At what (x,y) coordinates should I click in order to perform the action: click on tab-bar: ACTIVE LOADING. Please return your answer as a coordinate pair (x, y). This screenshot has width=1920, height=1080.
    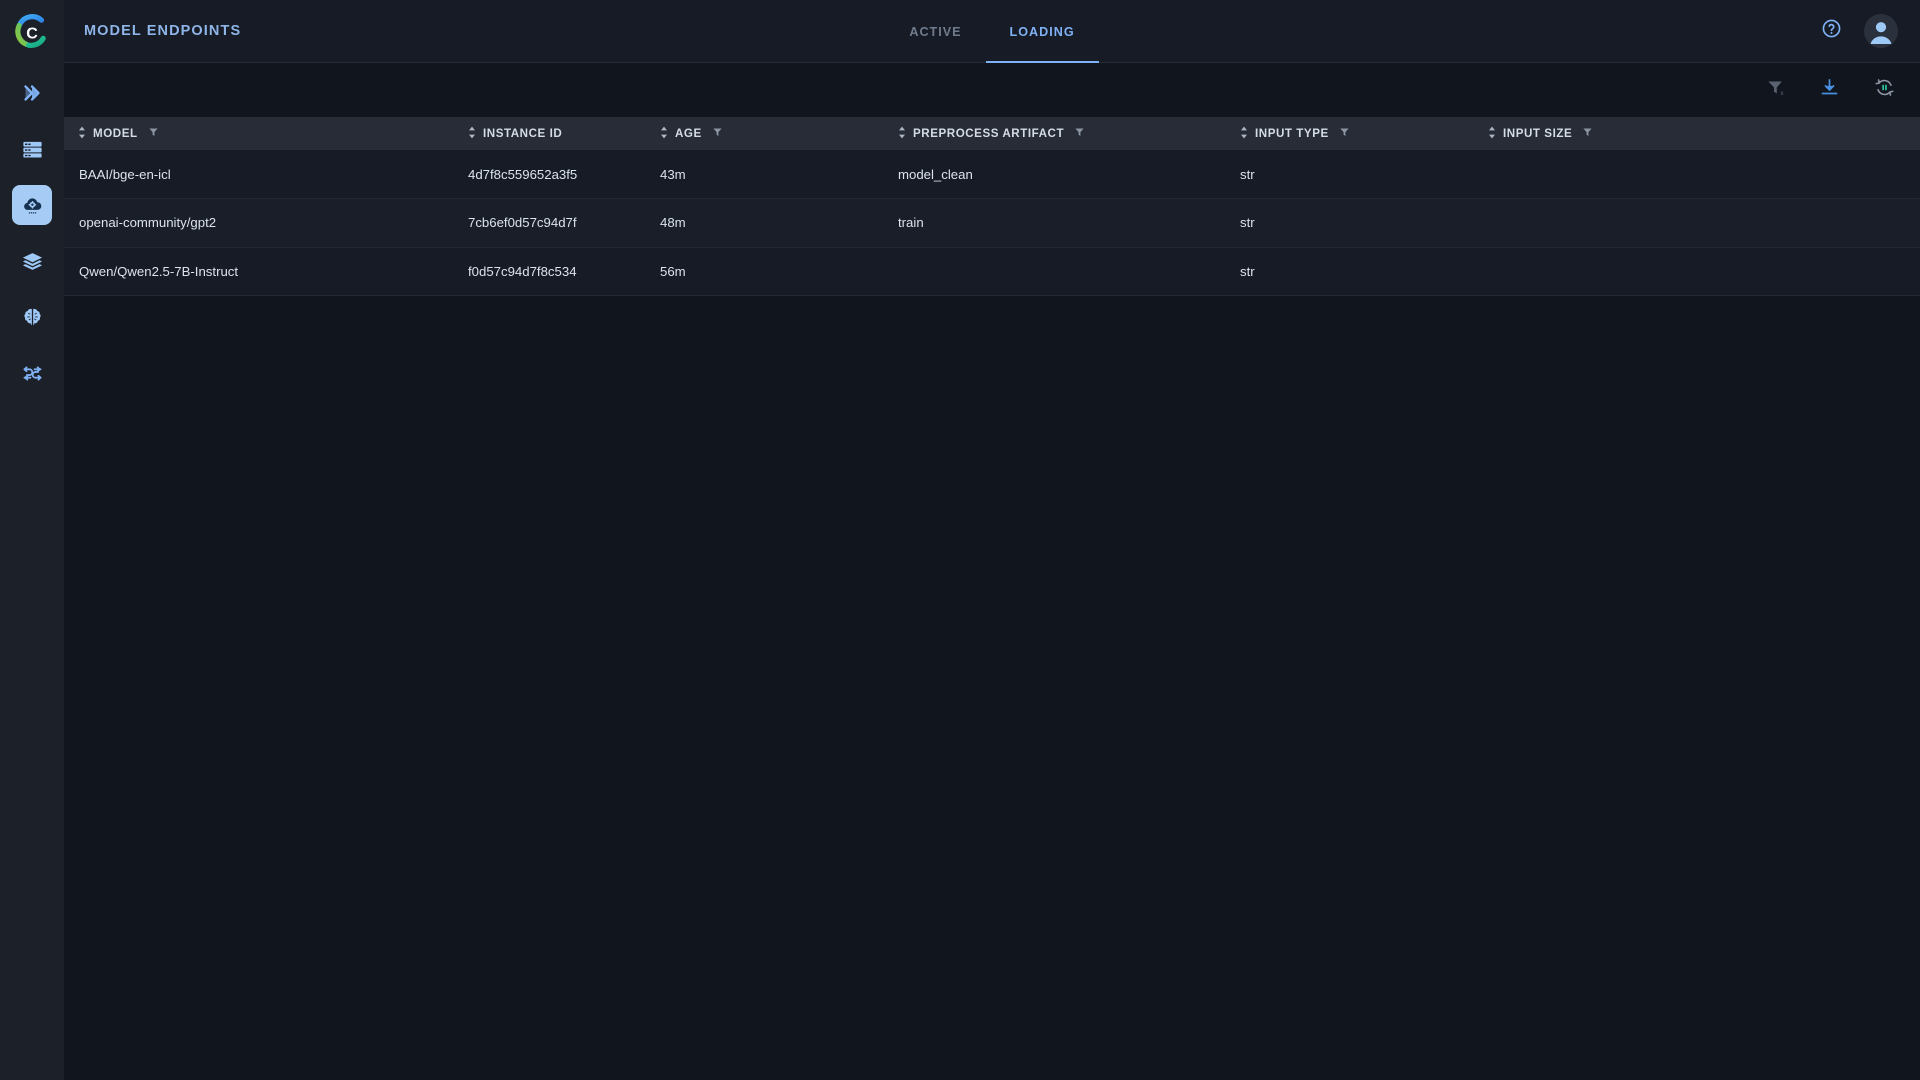
    Looking at the image, I should click on (992, 31).